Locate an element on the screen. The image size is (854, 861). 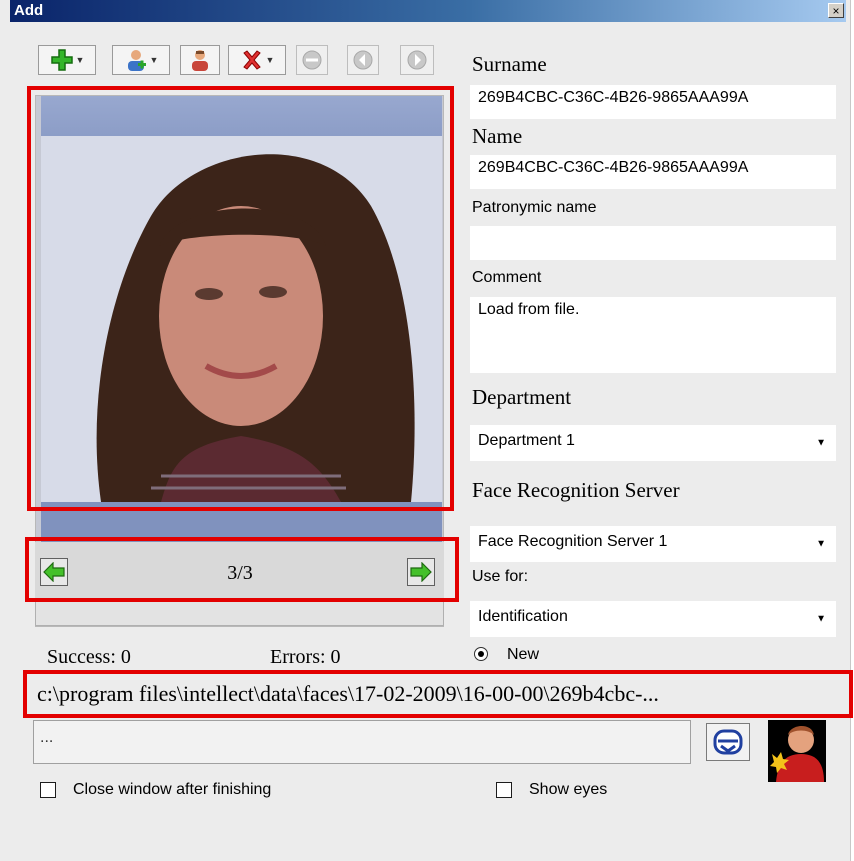
server-label: Face Recognition Server is located at coordinates (576, 490).